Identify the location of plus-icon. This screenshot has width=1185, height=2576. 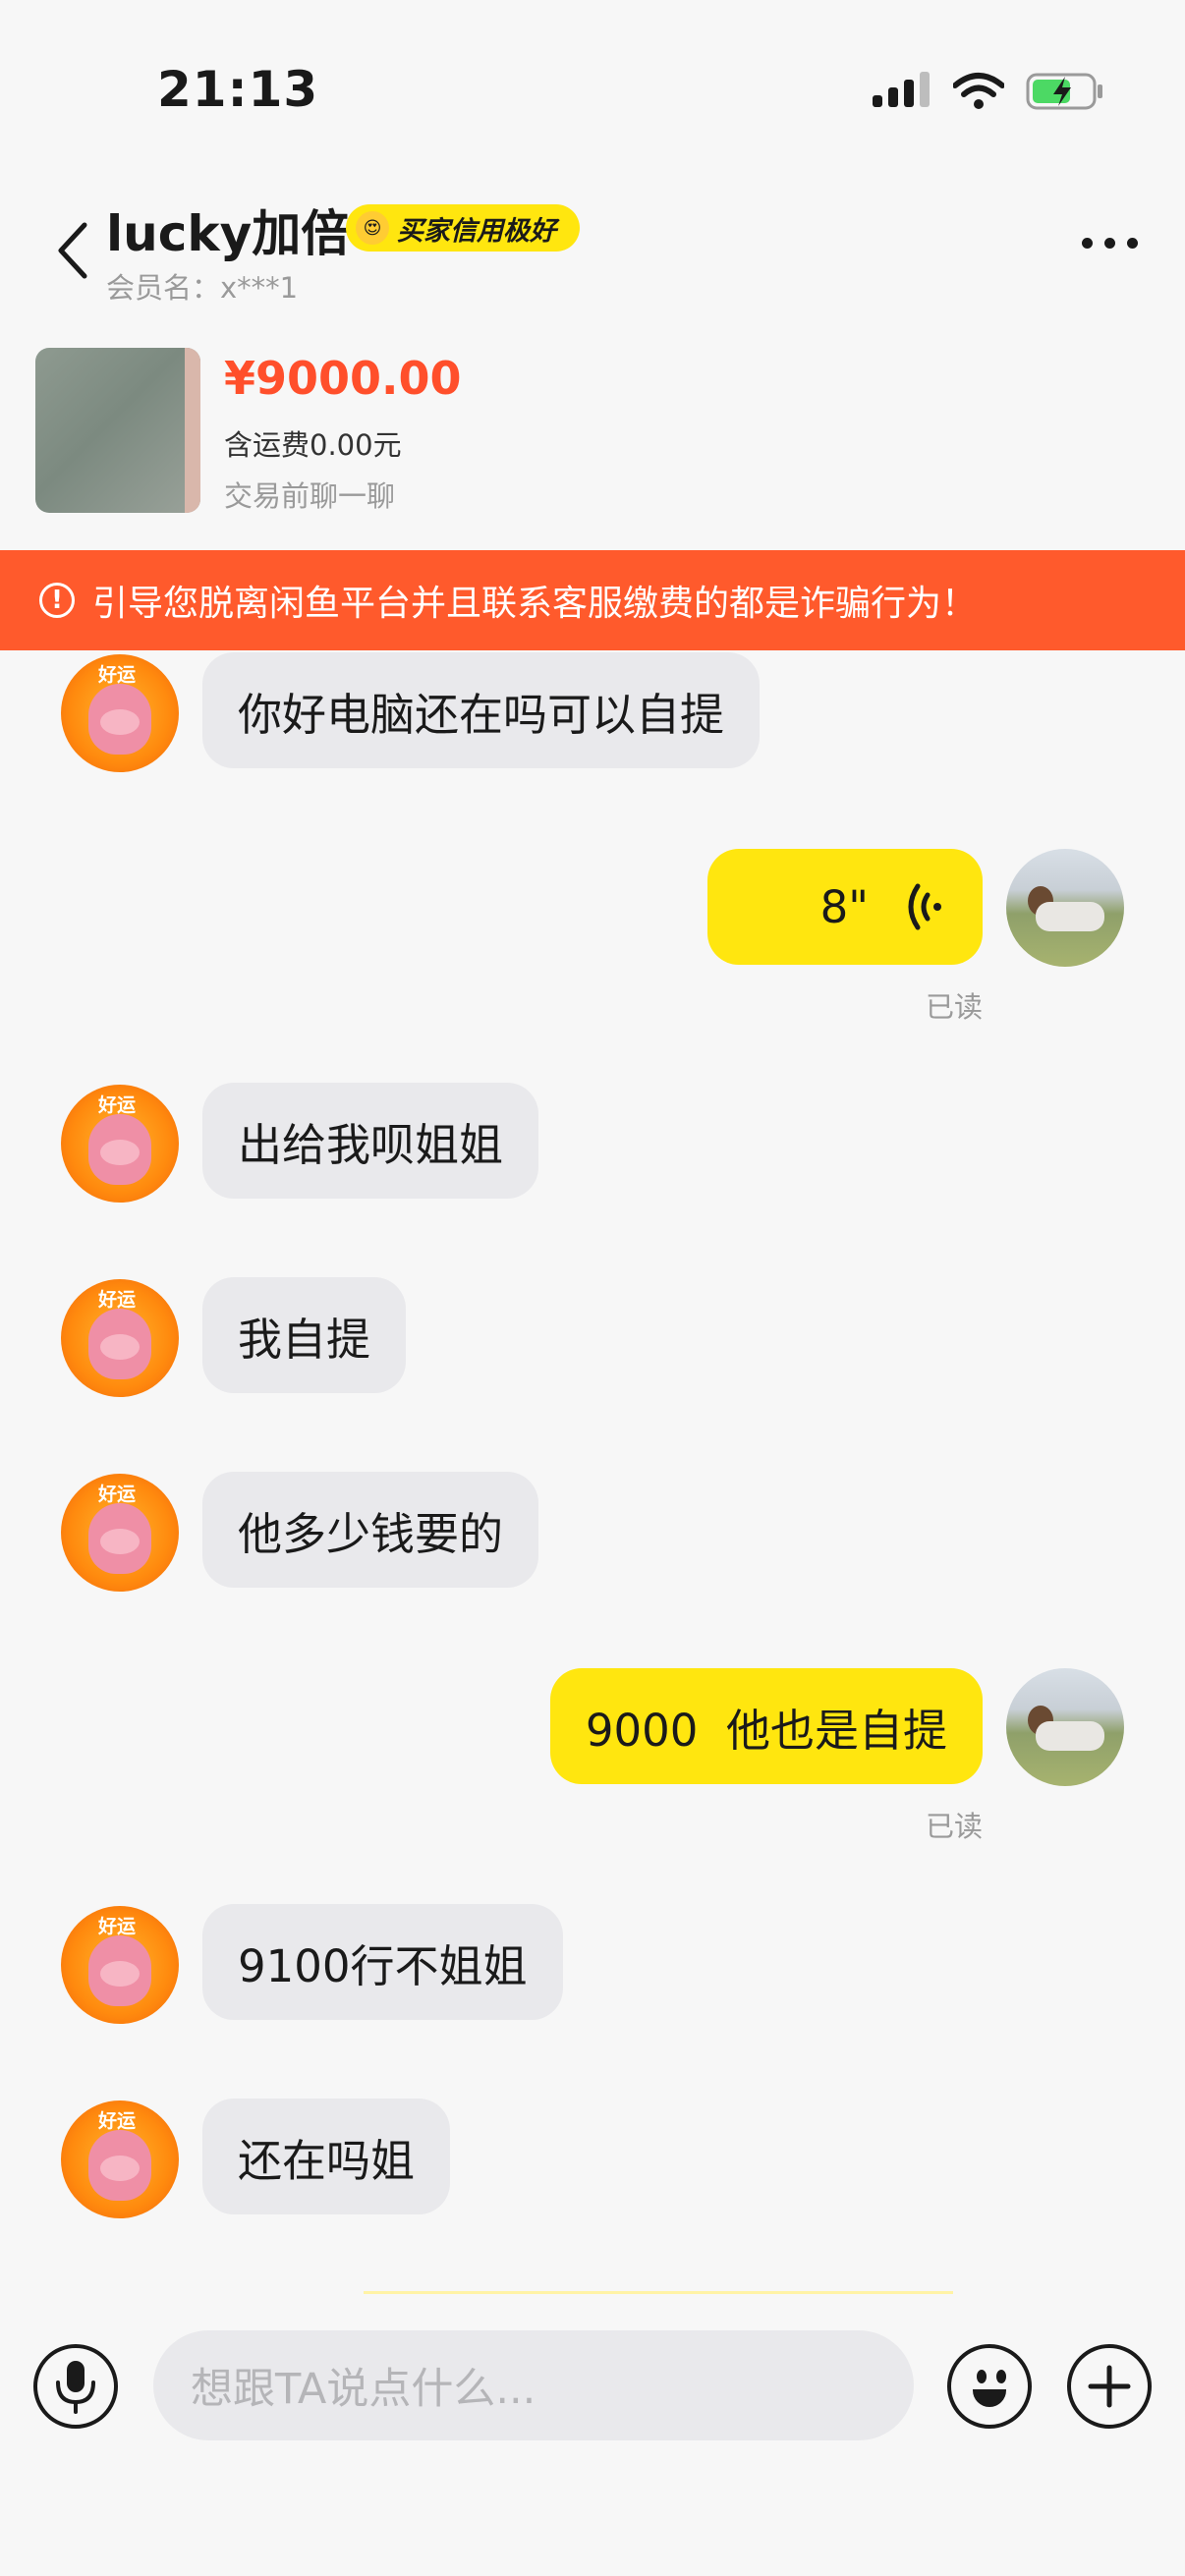
(1110, 2386).